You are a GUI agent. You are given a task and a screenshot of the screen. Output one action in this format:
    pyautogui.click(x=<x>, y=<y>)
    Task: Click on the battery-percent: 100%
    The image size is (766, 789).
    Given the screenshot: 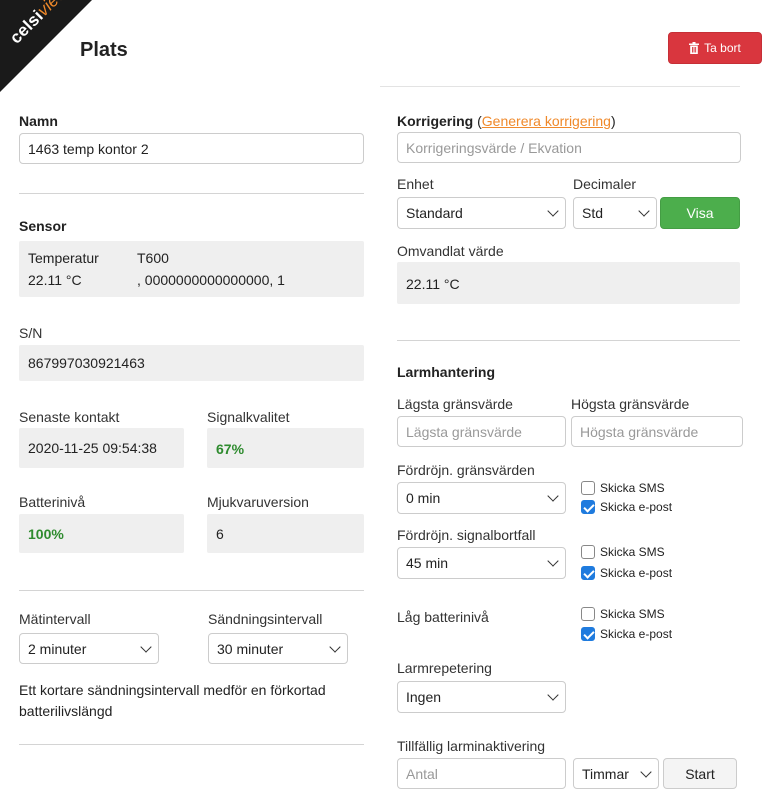 What is the action you would take?
    pyautogui.click(x=46, y=534)
    